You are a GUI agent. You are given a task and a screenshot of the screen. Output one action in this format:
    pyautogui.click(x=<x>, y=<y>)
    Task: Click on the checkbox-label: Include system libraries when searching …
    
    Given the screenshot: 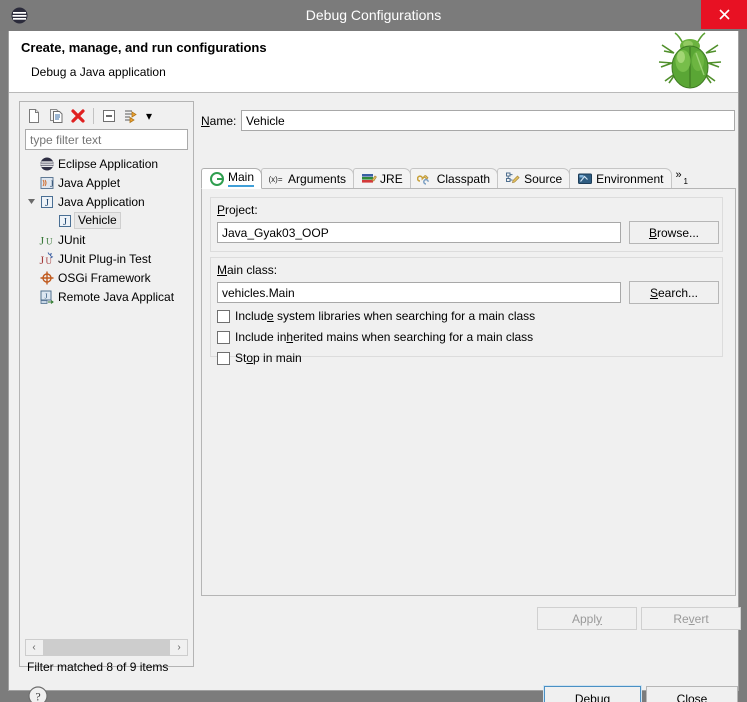 What is the action you would take?
    pyautogui.click(x=385, y=316)
    